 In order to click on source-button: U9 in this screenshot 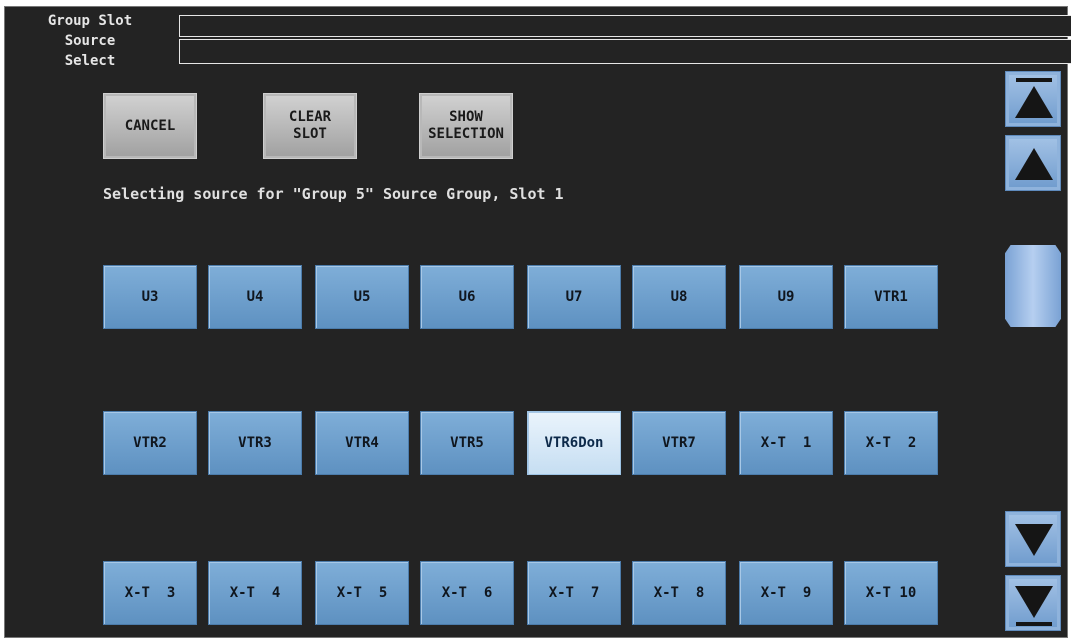, I will do `click(786, 297)`.